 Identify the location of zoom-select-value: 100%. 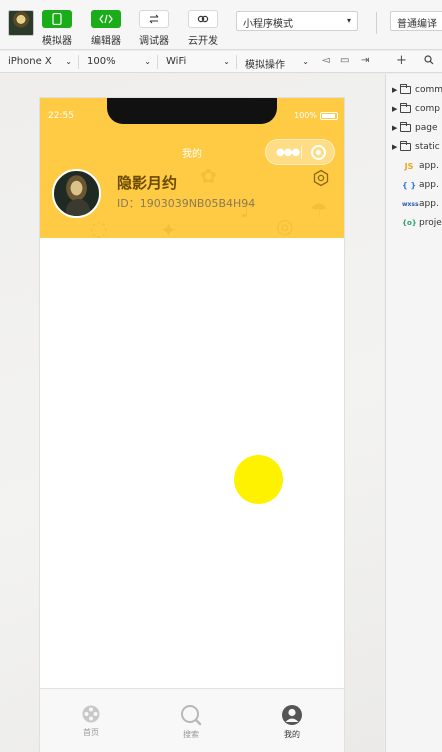
(101, 61).